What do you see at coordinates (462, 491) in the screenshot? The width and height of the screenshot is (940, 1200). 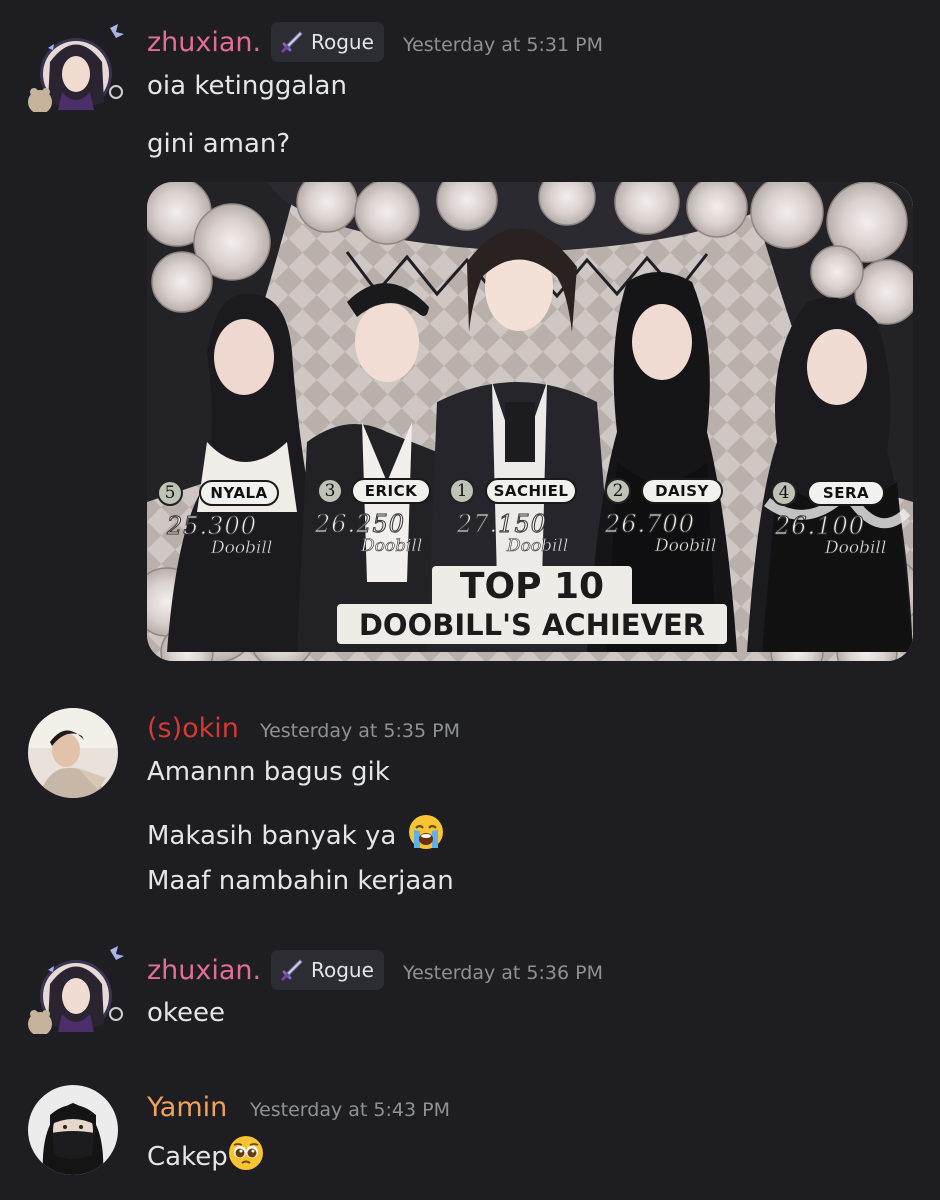 I see `rank-badge: 1` at bounding box center [462, 491].